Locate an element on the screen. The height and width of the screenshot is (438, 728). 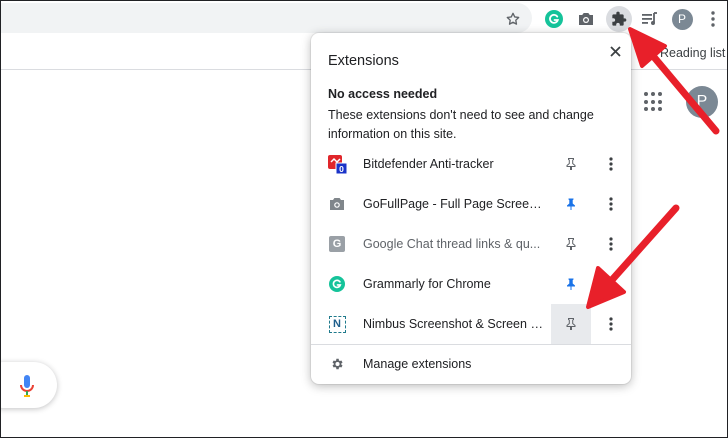
grammarly-icon is located at coordinates (337, 284).